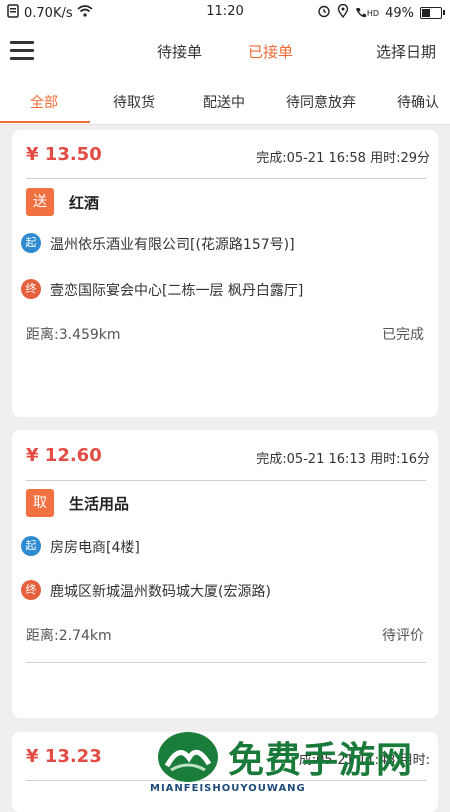  I want to click on order-price: ¥ 13.50, so click(64, 154).